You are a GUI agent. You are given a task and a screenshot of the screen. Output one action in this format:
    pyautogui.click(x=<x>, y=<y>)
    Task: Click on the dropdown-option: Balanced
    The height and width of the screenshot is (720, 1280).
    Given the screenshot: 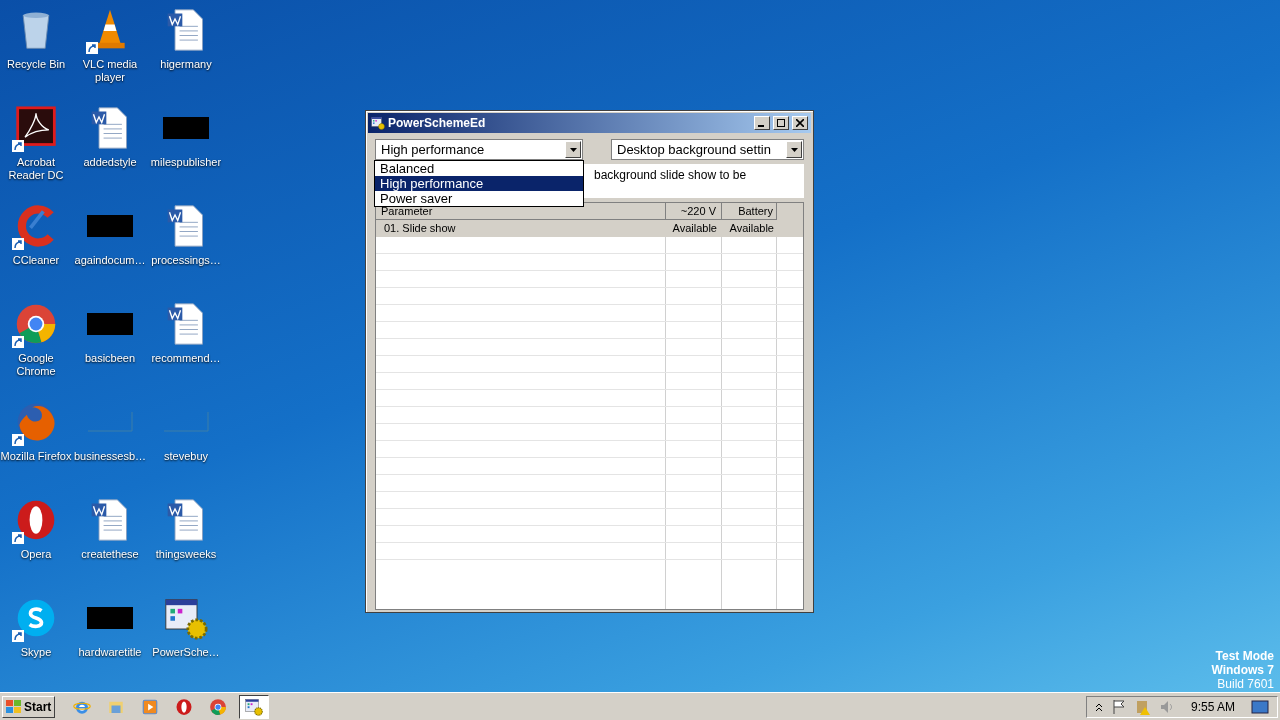 What is the action you would take?
    pyautogui.click(x=479, y=168)
    